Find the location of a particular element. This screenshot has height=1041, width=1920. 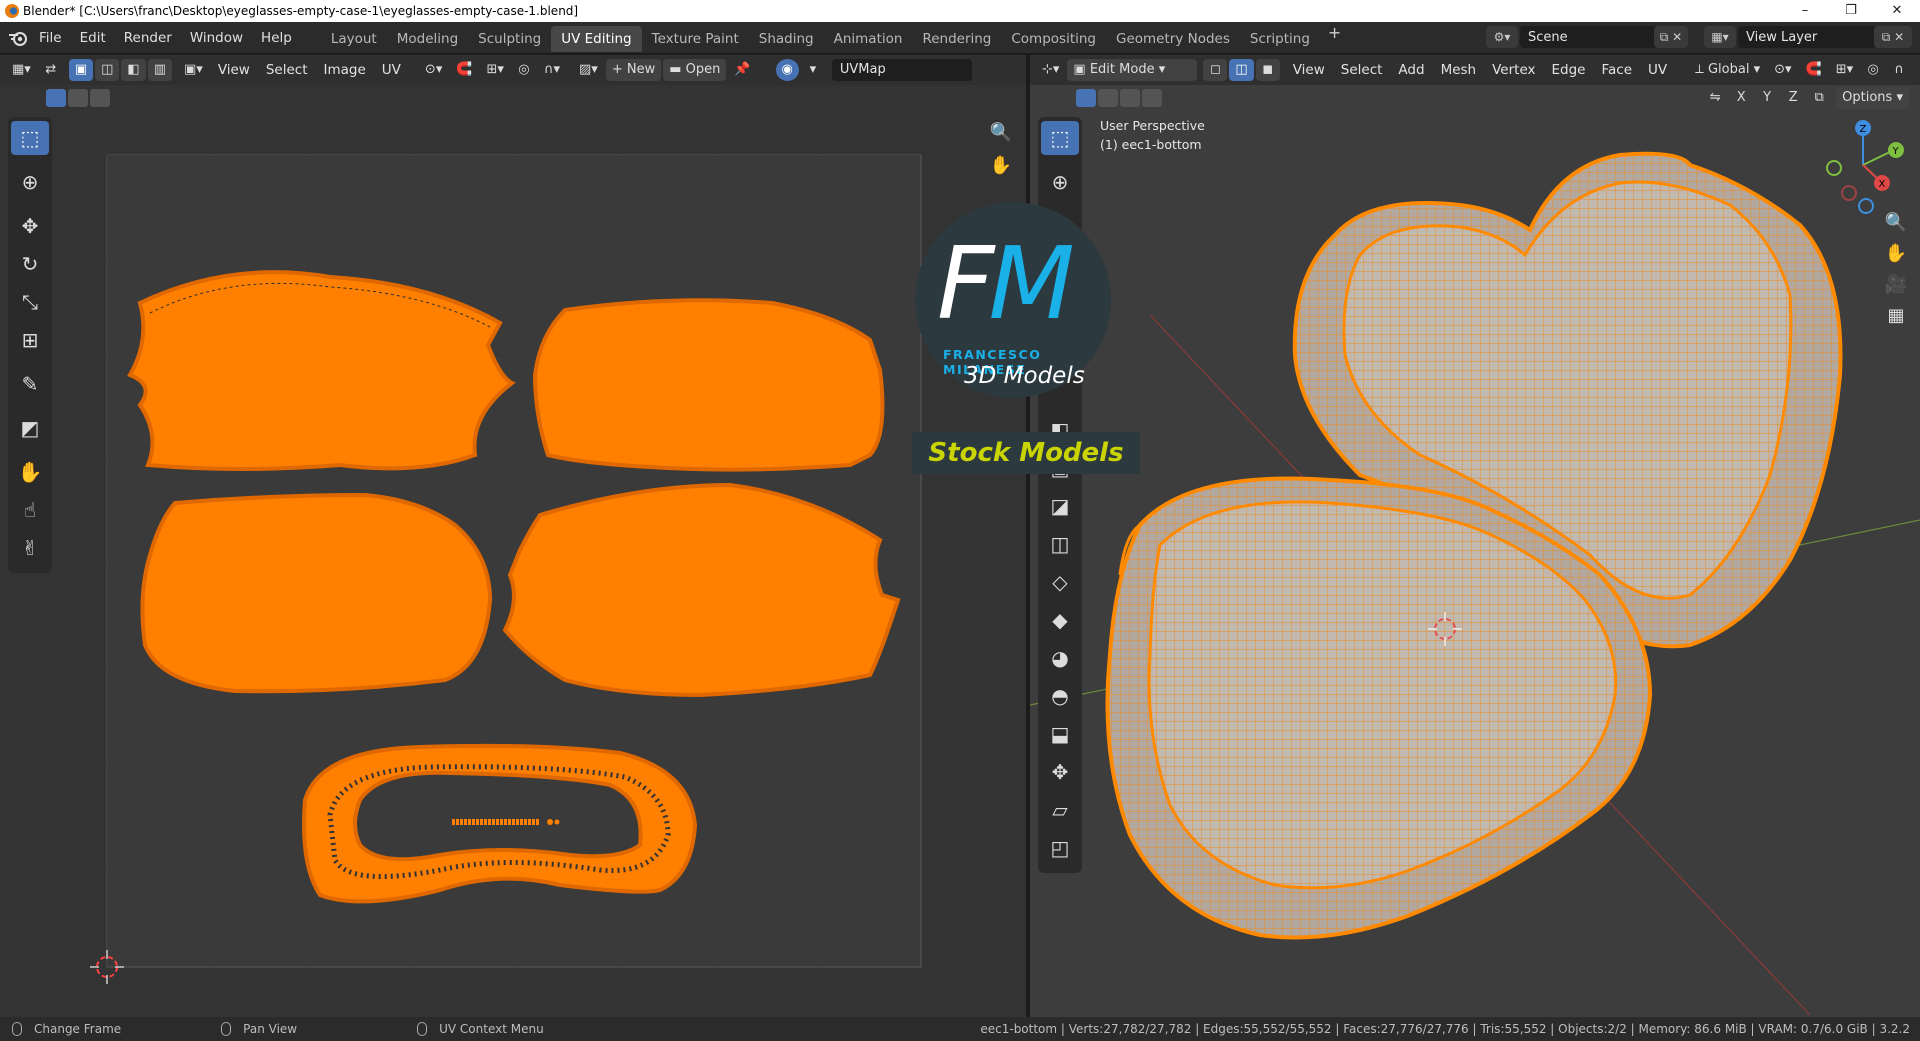

vertex-mode-icon: ◻ is located at coordinates (1215, 70).